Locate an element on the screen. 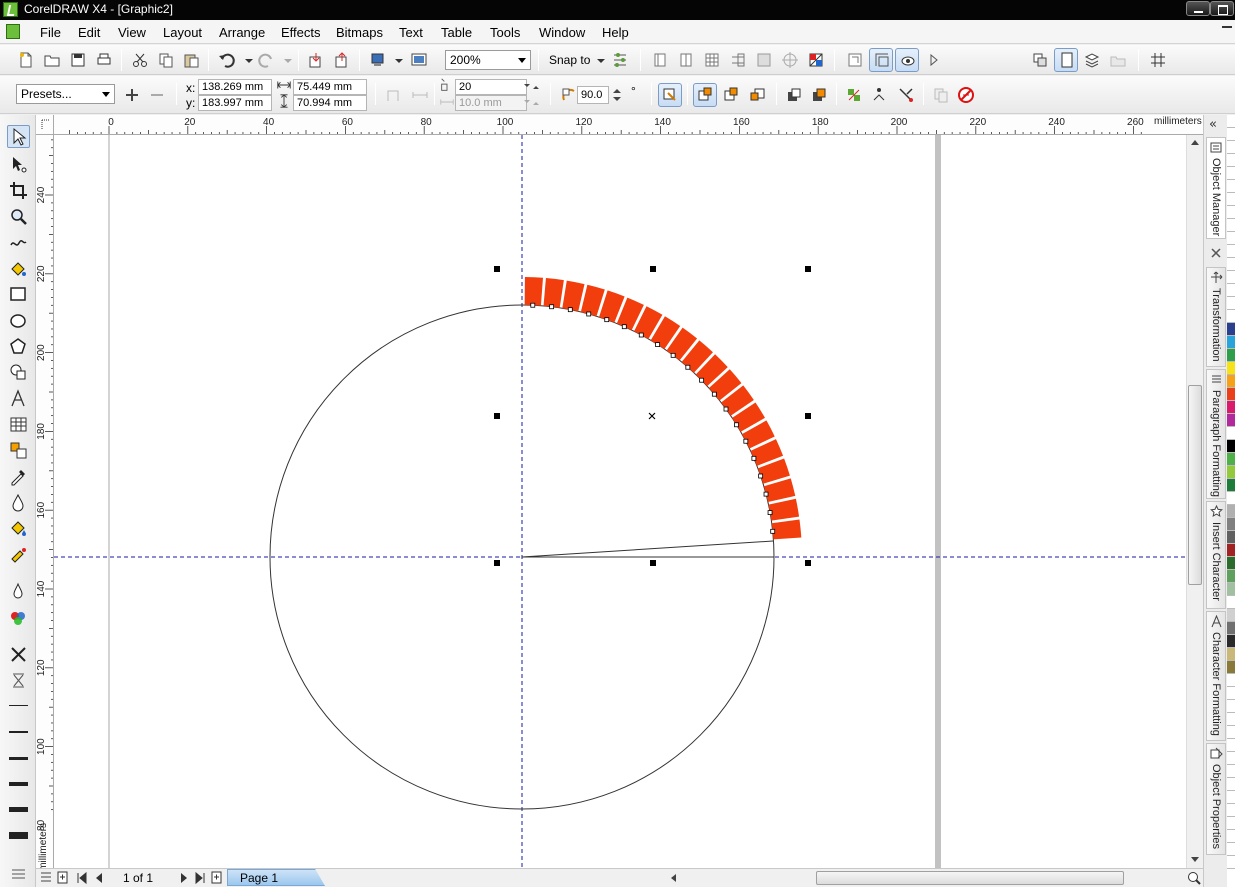 This screenshot has height=887, width=1235. add-page-before-icon is located at coordinates (63, 878).